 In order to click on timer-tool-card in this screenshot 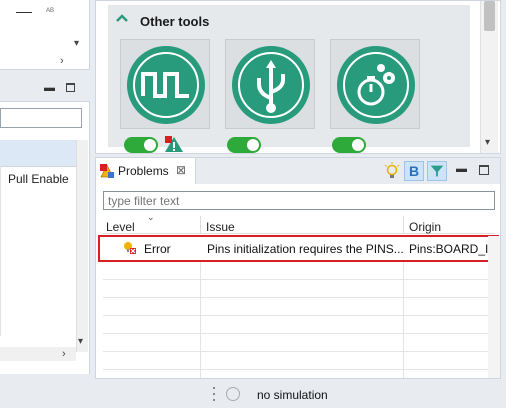, I will do `click(375, 84)`.